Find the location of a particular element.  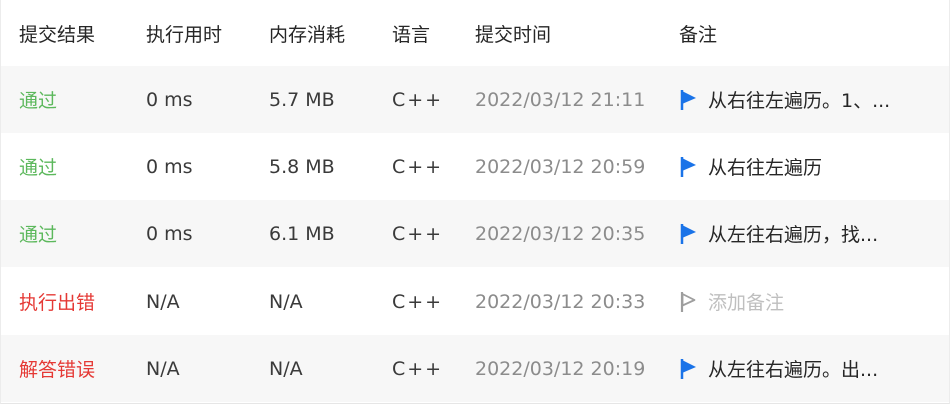

submitted-time: 2022/03/12 21:11 is located at coordinates (560, 99).